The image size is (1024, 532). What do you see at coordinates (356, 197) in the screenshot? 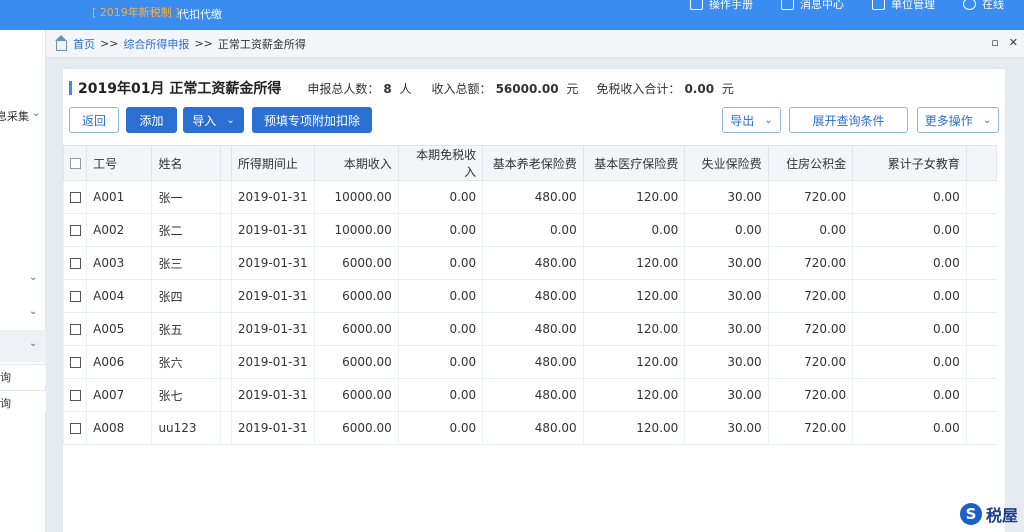
I see `cell-income: 10000.00` at bounding box center [356, 197].